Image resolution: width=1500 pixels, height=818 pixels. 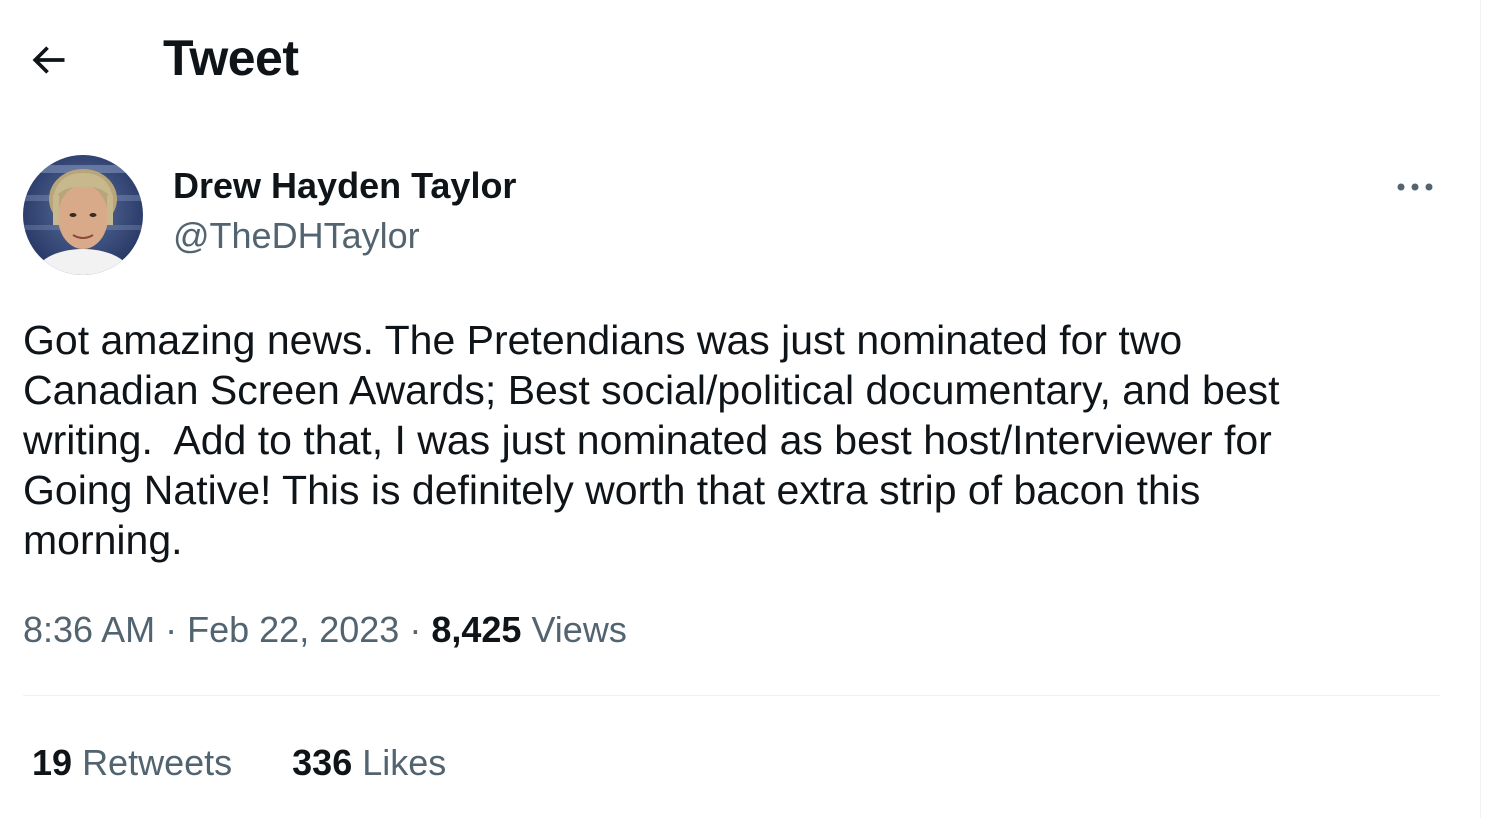 I want to click on likes-label: Likes, so click(x=404, y=762).